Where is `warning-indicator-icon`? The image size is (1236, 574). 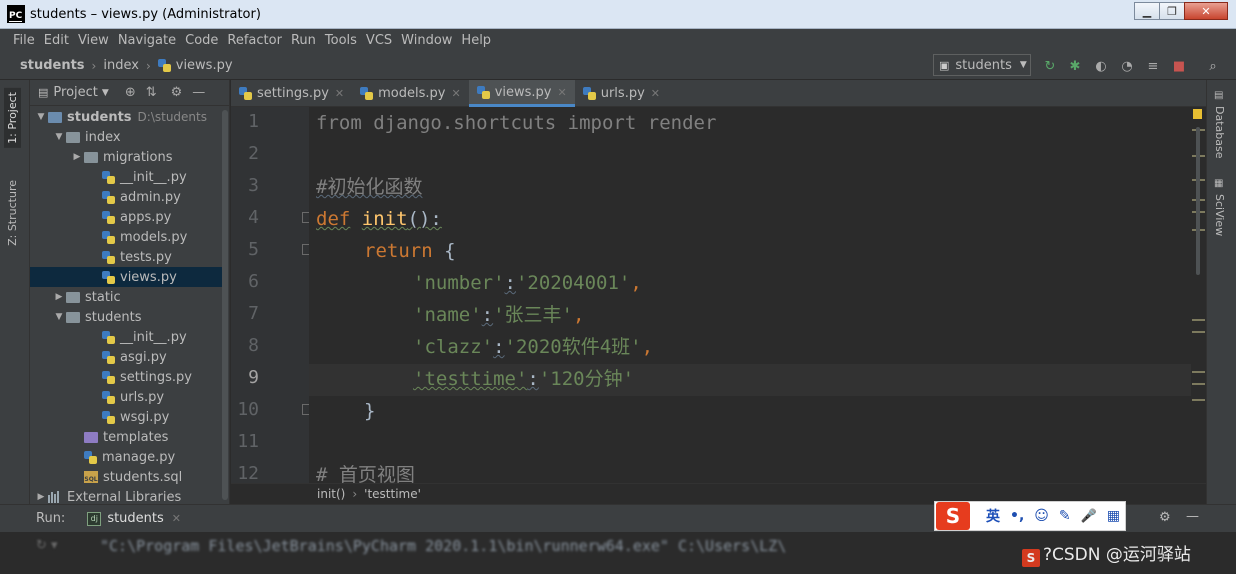
warning-indicator-icon is located at coordinates (1197, 114).